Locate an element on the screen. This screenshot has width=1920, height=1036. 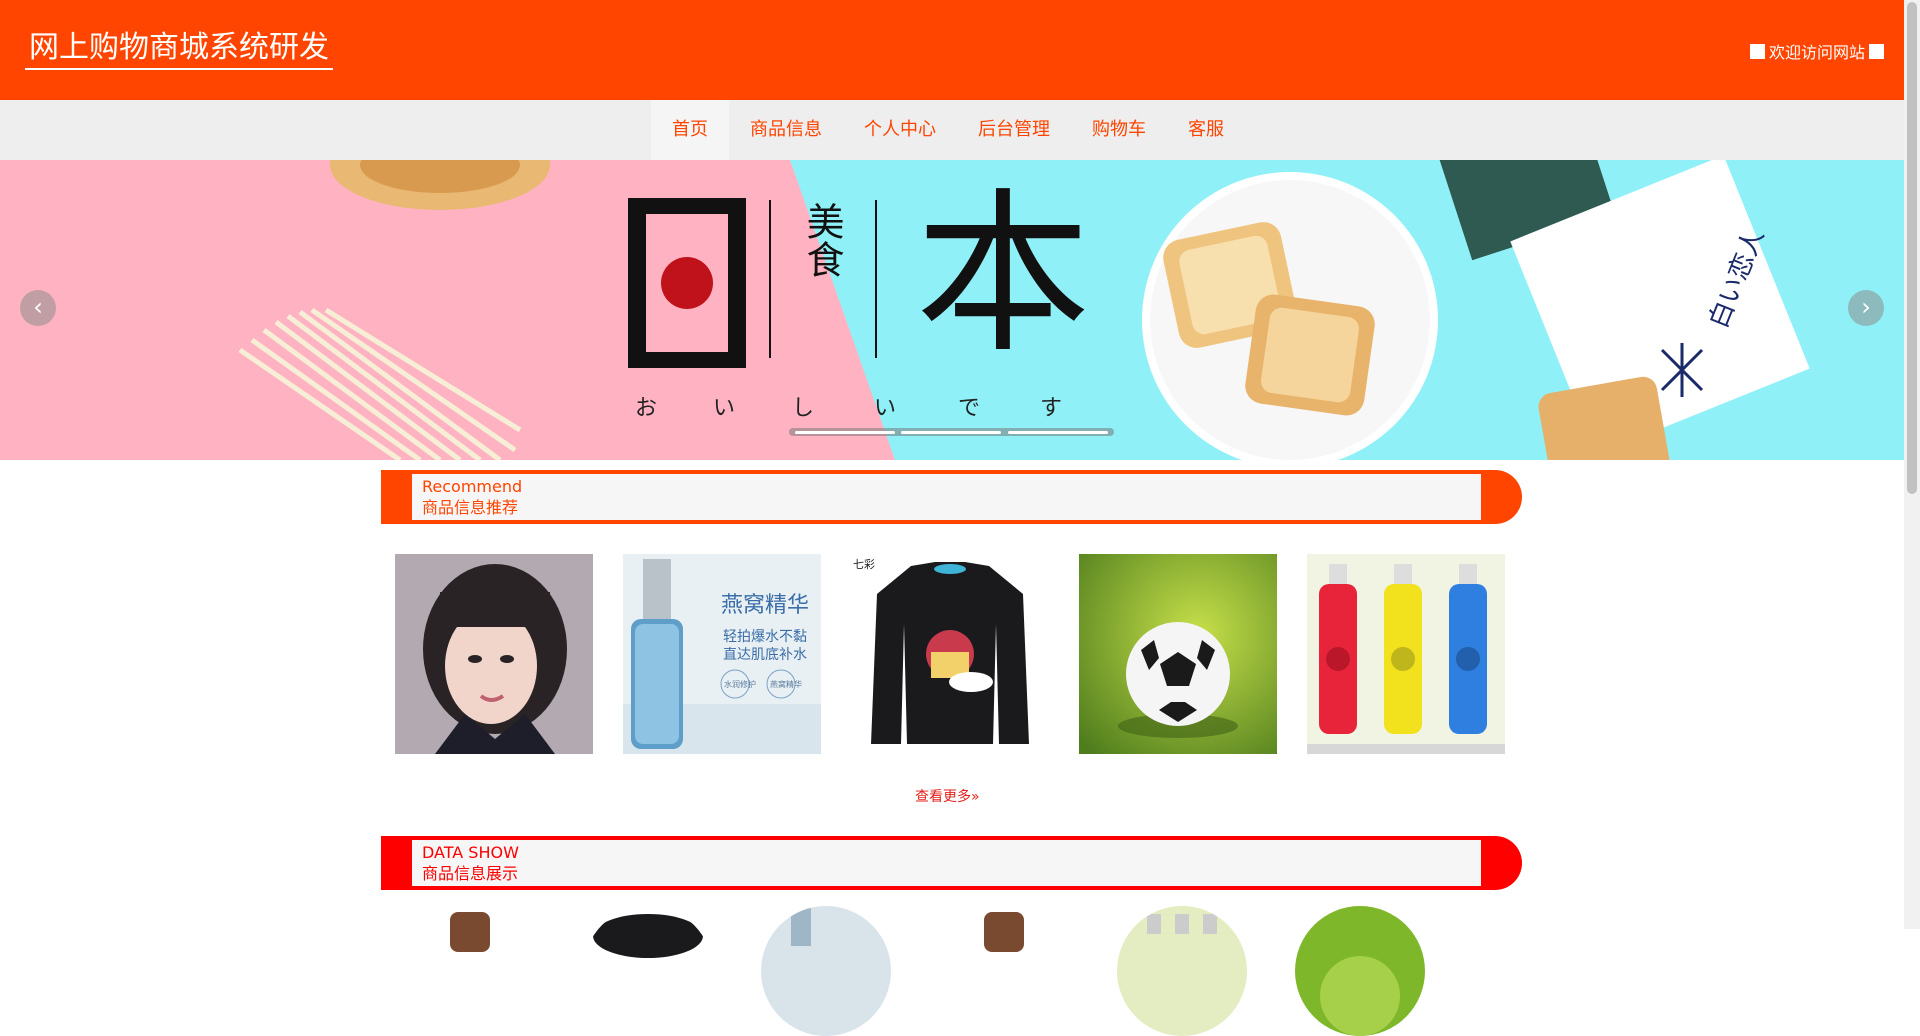
tagline-char: で is located at coordinates (969, 408).